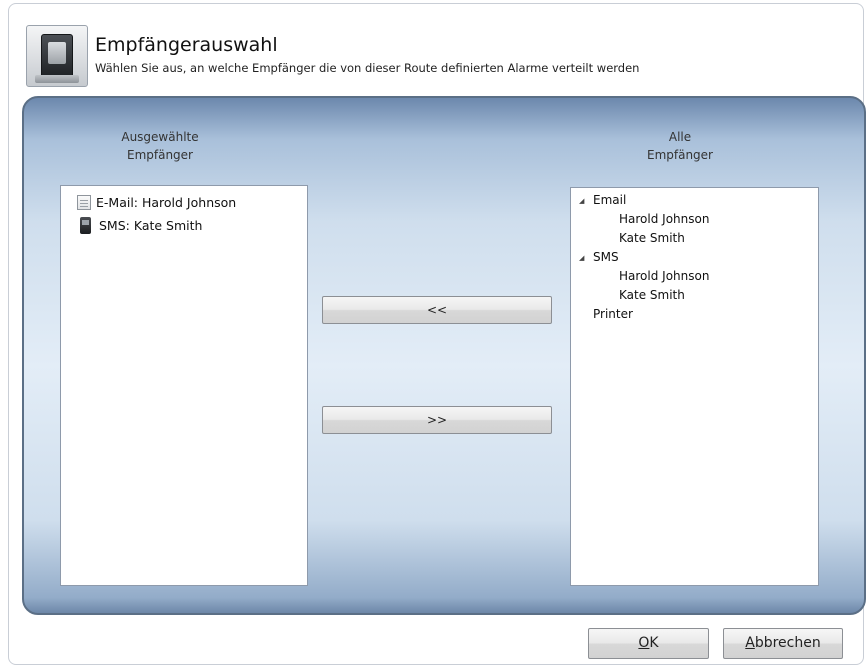 The image size is (868, 668). What do you see at coordinates (652, 295) in the screenshot?
I see `tree-leaf-sms-kate-smith: Kate Smith` at bounding box center [652, 295].